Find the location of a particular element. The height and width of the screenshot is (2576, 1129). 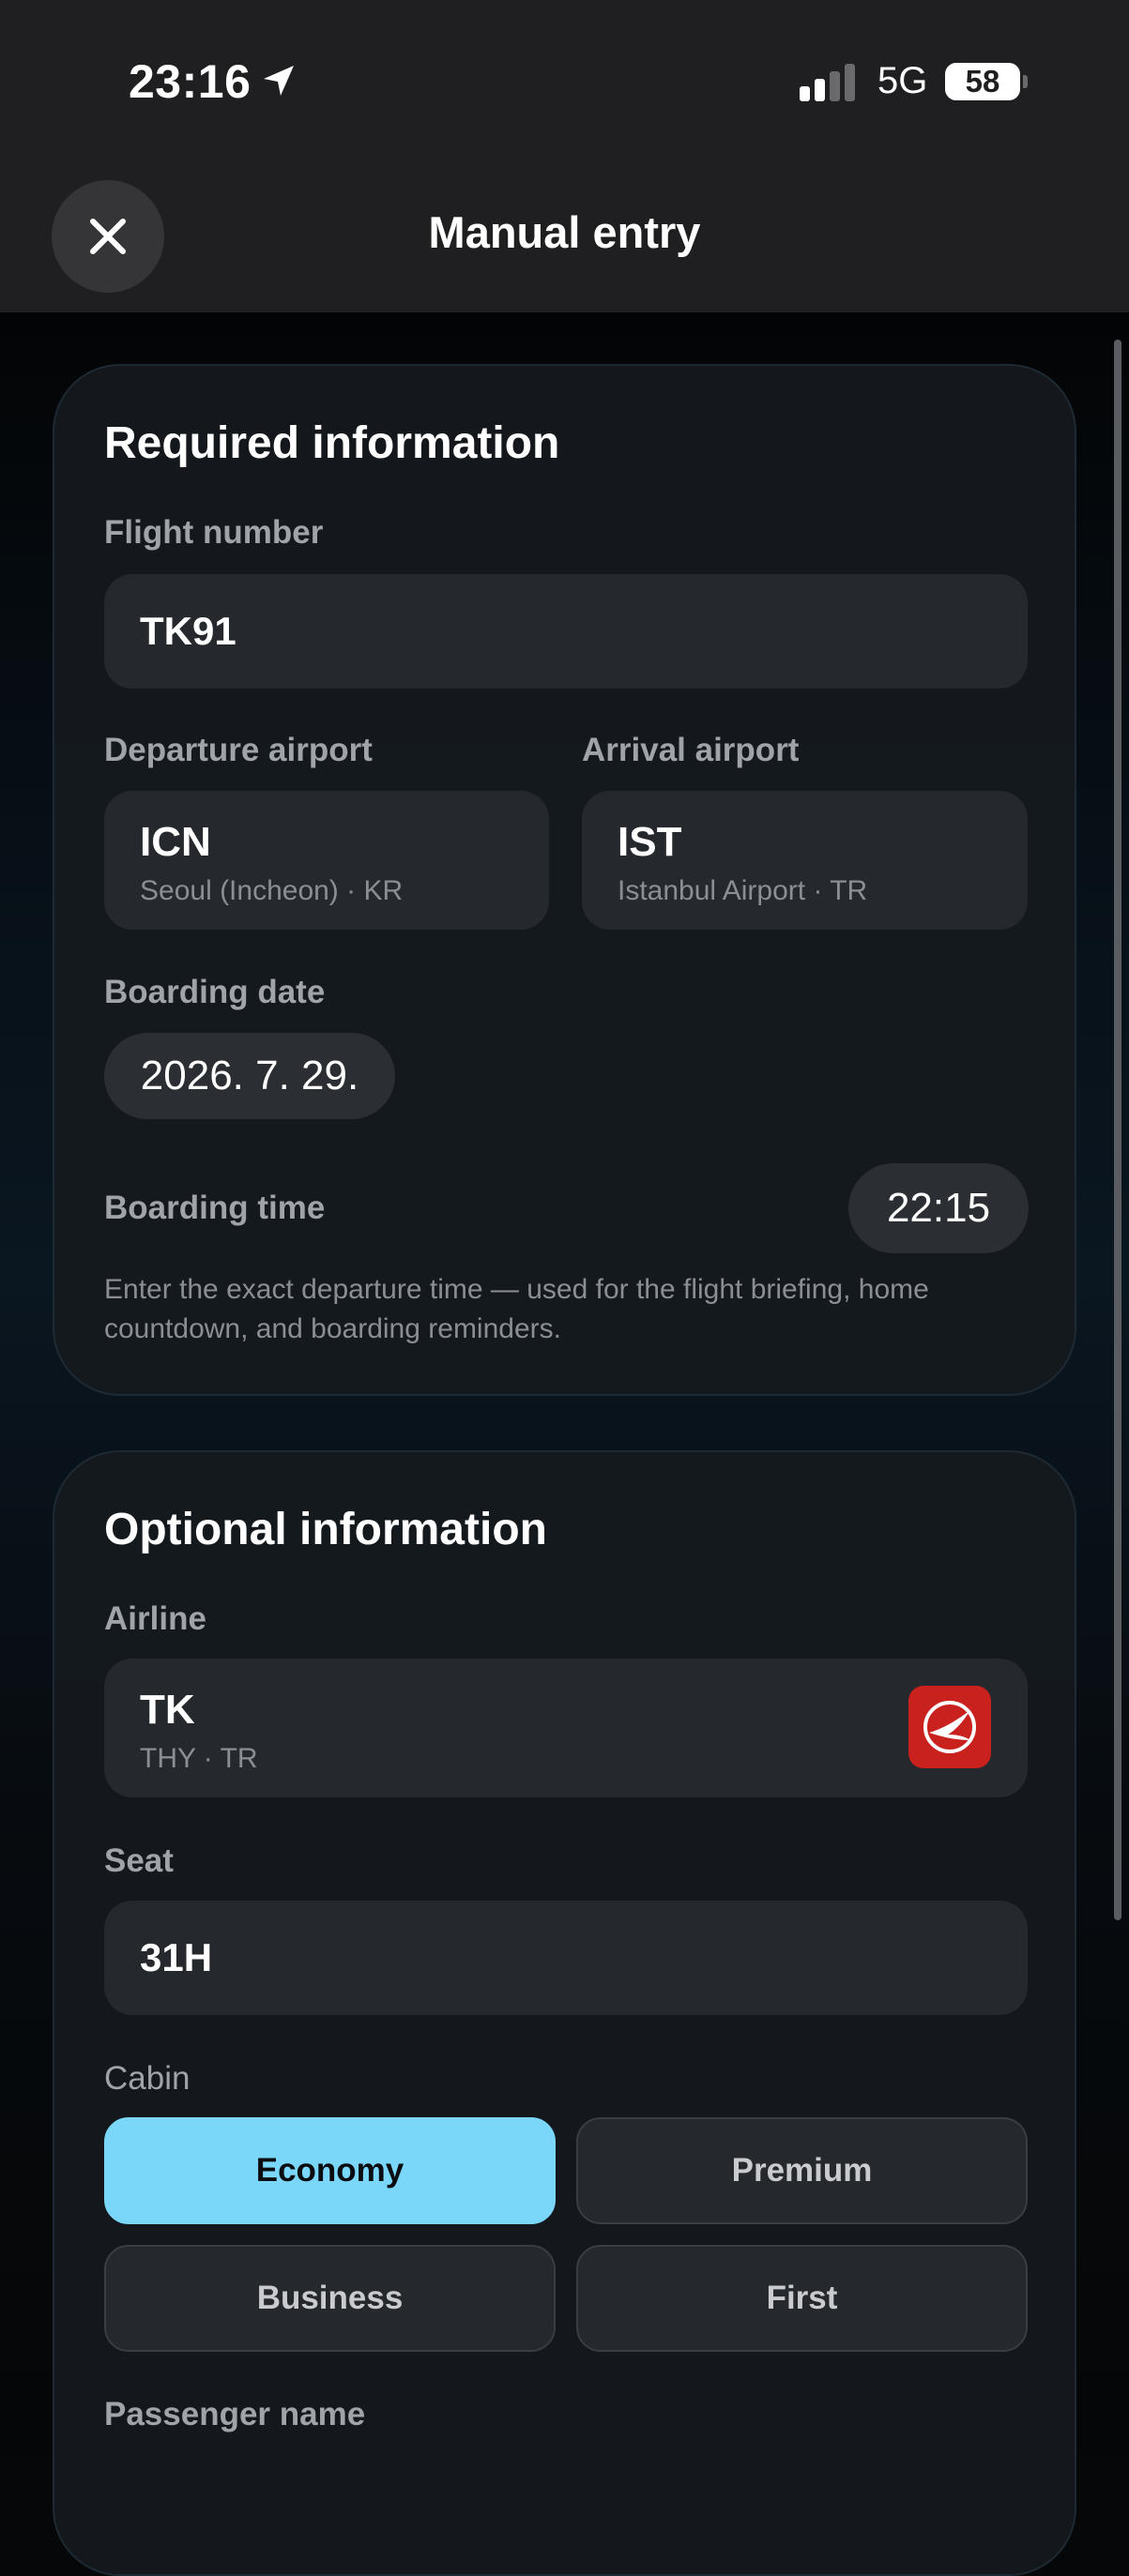

arrival-airport-label: Arrival airport is located at coordinates (691, 750).